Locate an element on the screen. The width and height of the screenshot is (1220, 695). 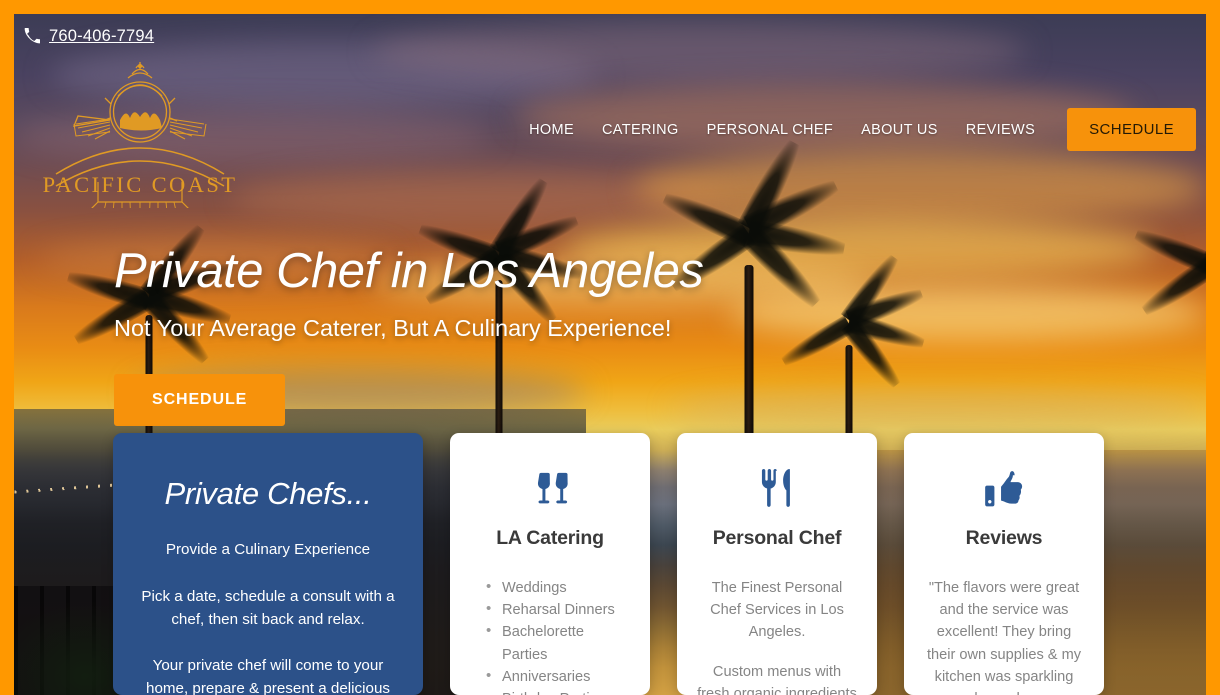
list-item: Weddings is located at coordinates (559, 587).